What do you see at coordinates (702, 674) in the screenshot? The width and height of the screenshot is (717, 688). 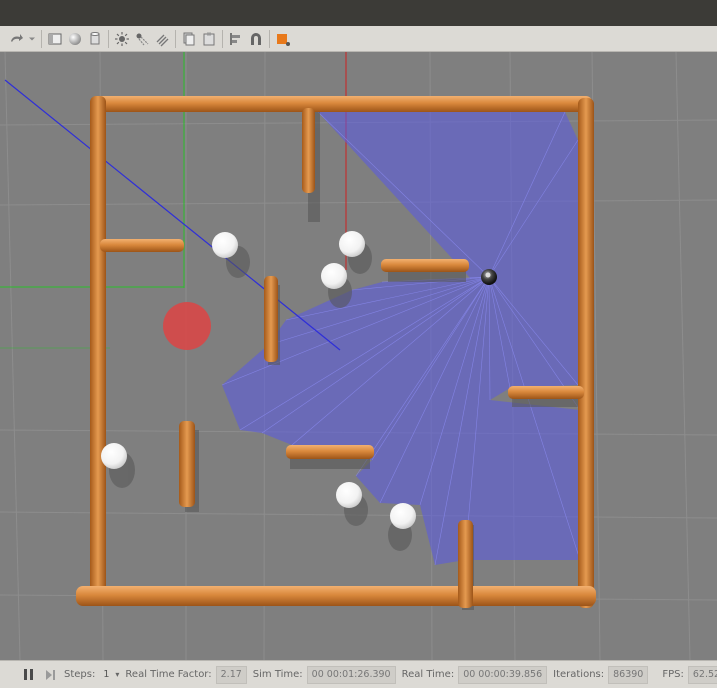 I see `fps-value: 62.52` at bounding box center [702, 674].